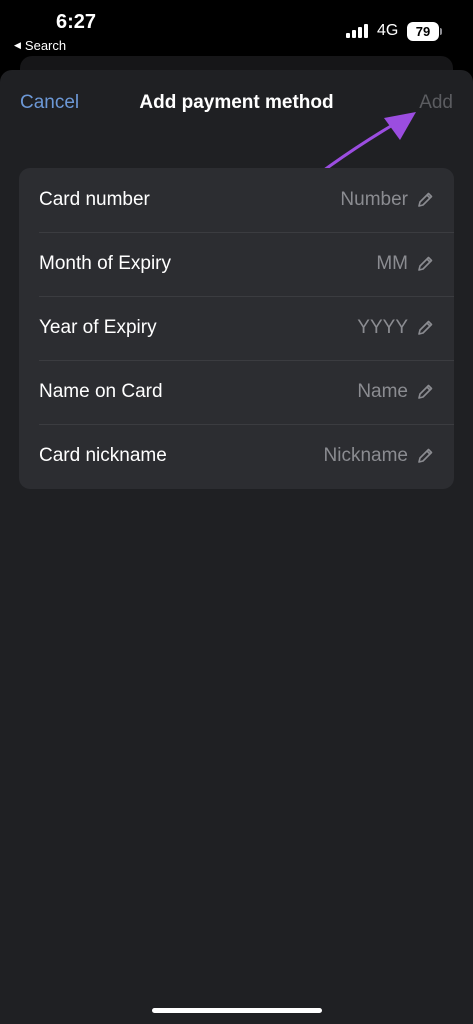 This screenshot has width=473, height=1024. What do you see at coordinates (382, 392) in the screenshot?
I see `name-on-card-input: Name` at bounding box center [382, 392].